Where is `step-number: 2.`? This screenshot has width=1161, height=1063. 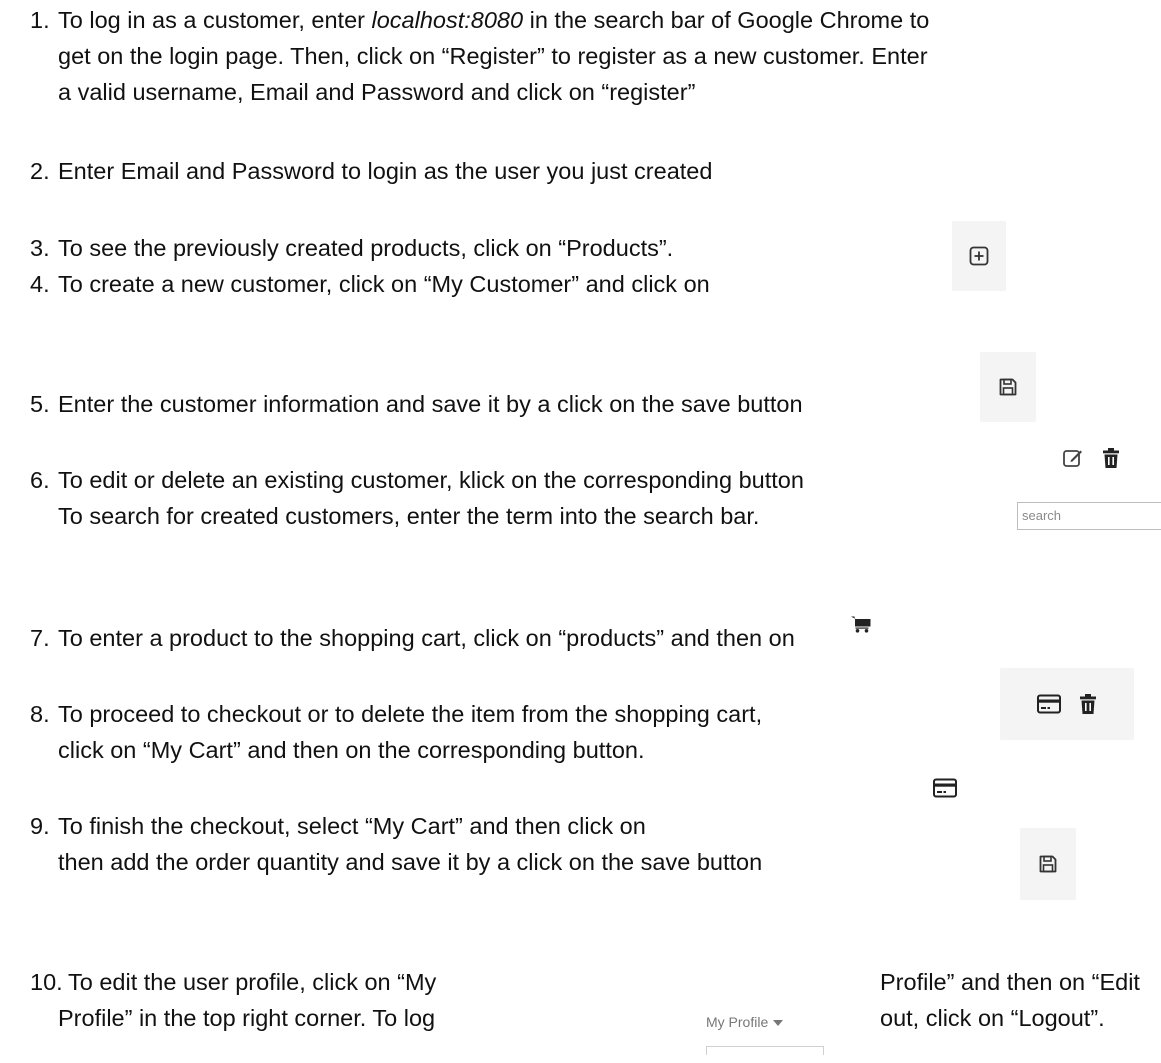
step-number: 2. is located at coordinates (40, 171).